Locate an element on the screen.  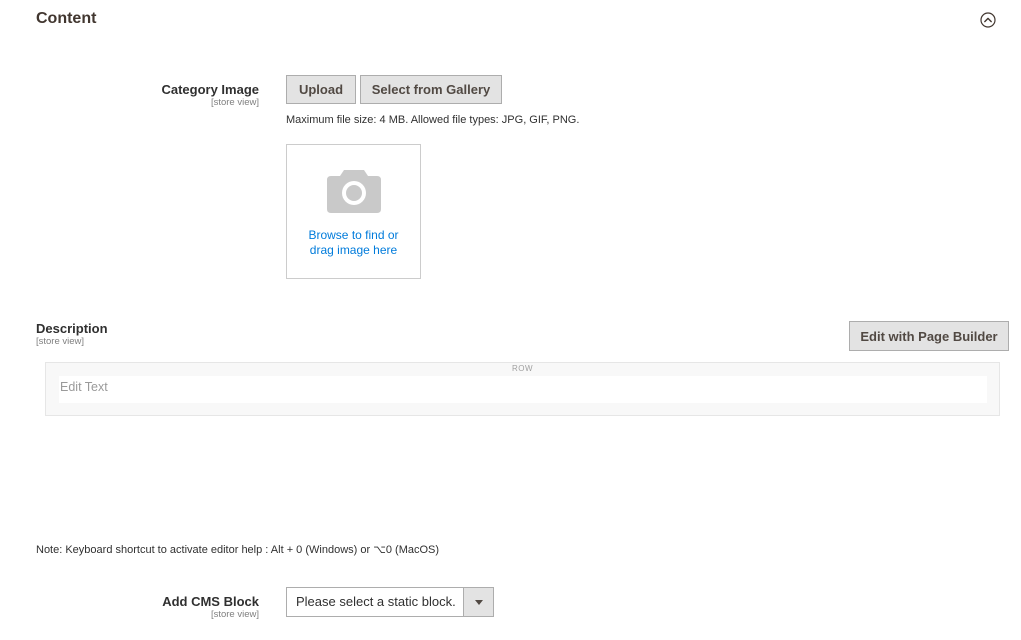
dropdown-toggle is located at coordinates (478, 602).